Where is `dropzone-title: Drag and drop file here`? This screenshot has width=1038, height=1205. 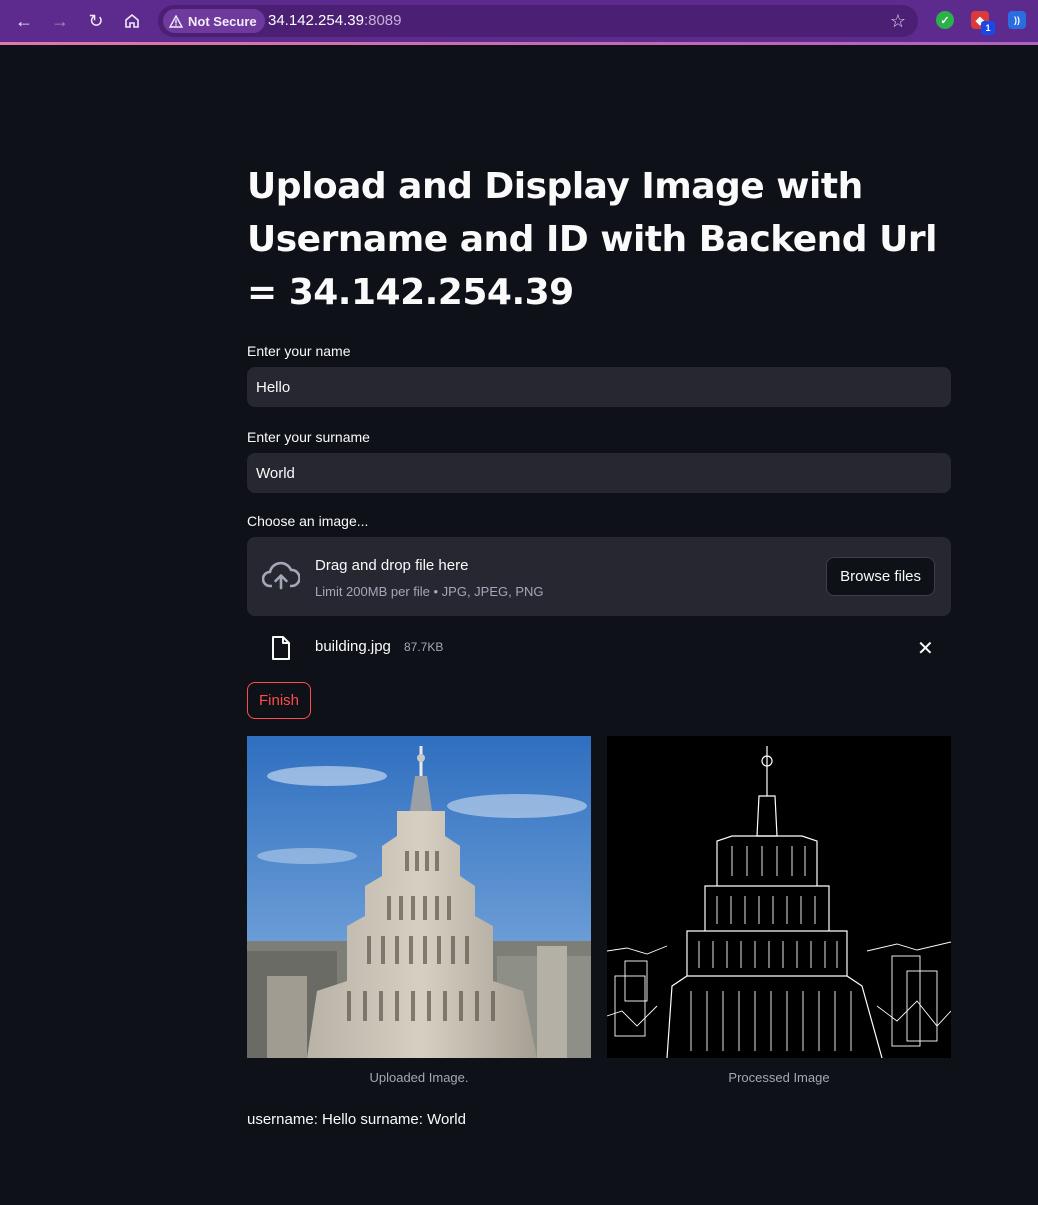 dropzone-title: Drag and drop file here is located at coordinates (392, 565).